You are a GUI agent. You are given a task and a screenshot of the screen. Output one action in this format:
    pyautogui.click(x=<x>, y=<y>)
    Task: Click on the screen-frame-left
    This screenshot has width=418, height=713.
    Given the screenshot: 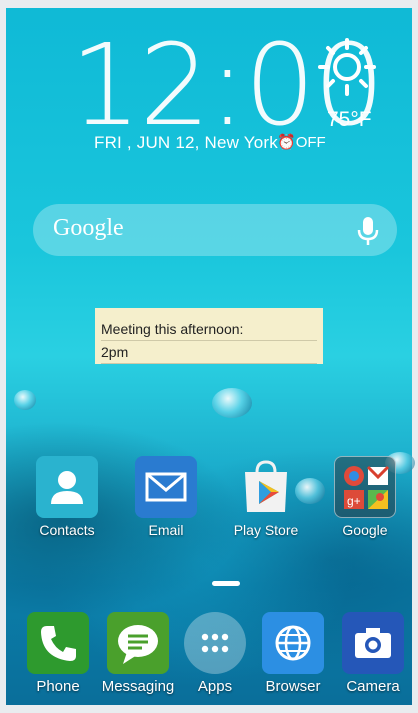 What is the action you would take?
    pyautogui.click(x=3, y=356)
    